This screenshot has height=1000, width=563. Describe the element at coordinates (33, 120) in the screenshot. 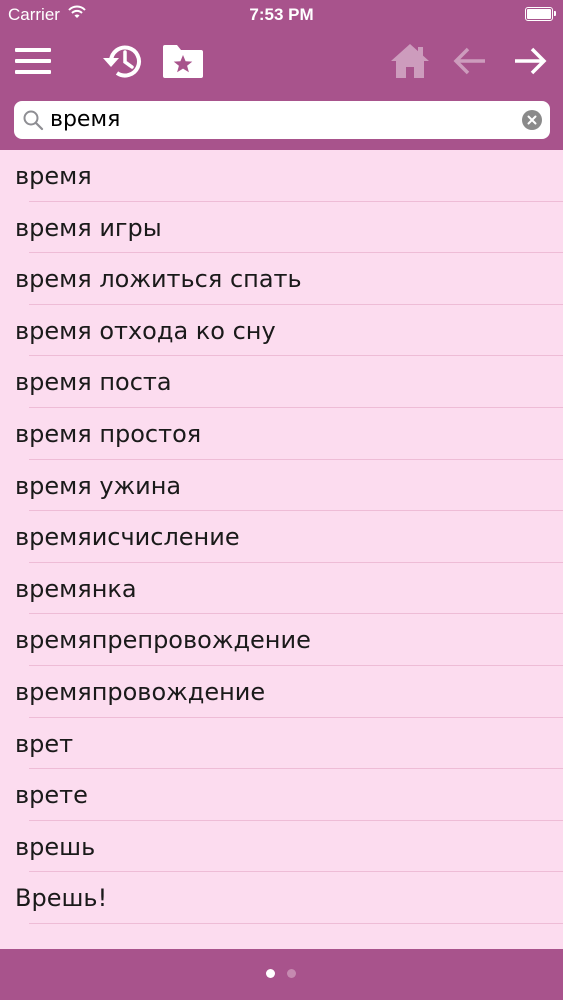

I see `search-icon` at that location.